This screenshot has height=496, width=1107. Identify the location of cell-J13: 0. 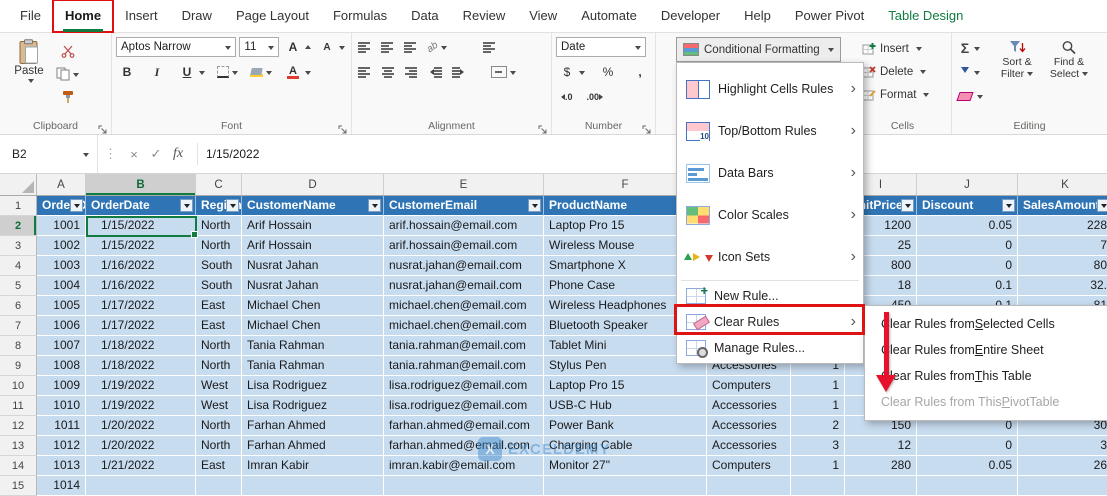
(967, 446).